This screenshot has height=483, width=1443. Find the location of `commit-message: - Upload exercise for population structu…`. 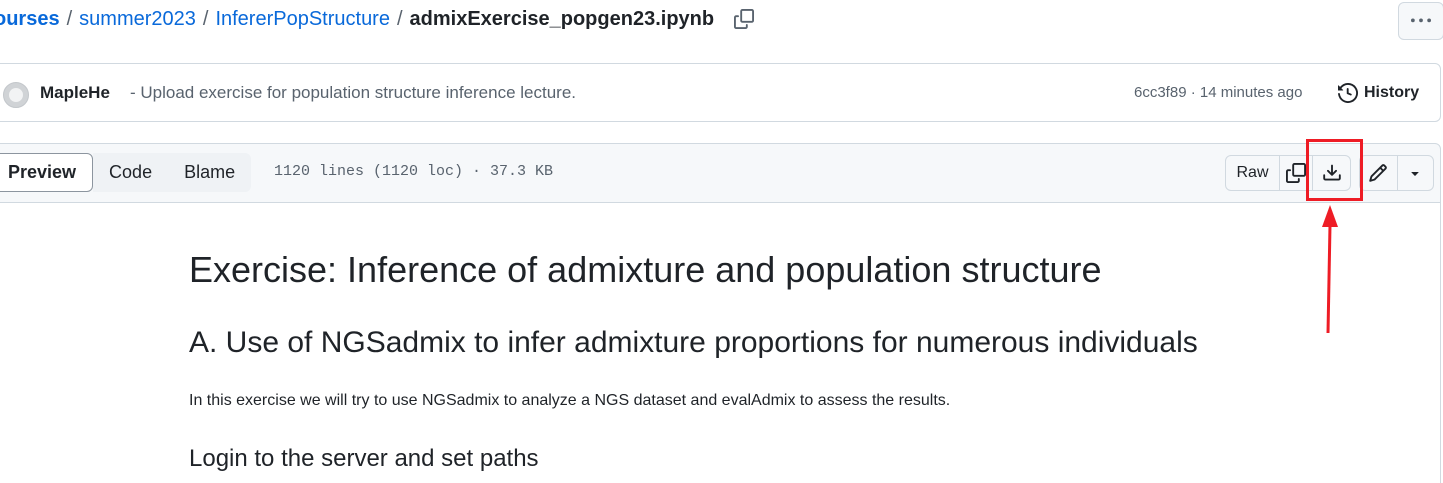

commit-message: - Upload exercise for population structu… is located at coordinates (353, 93).